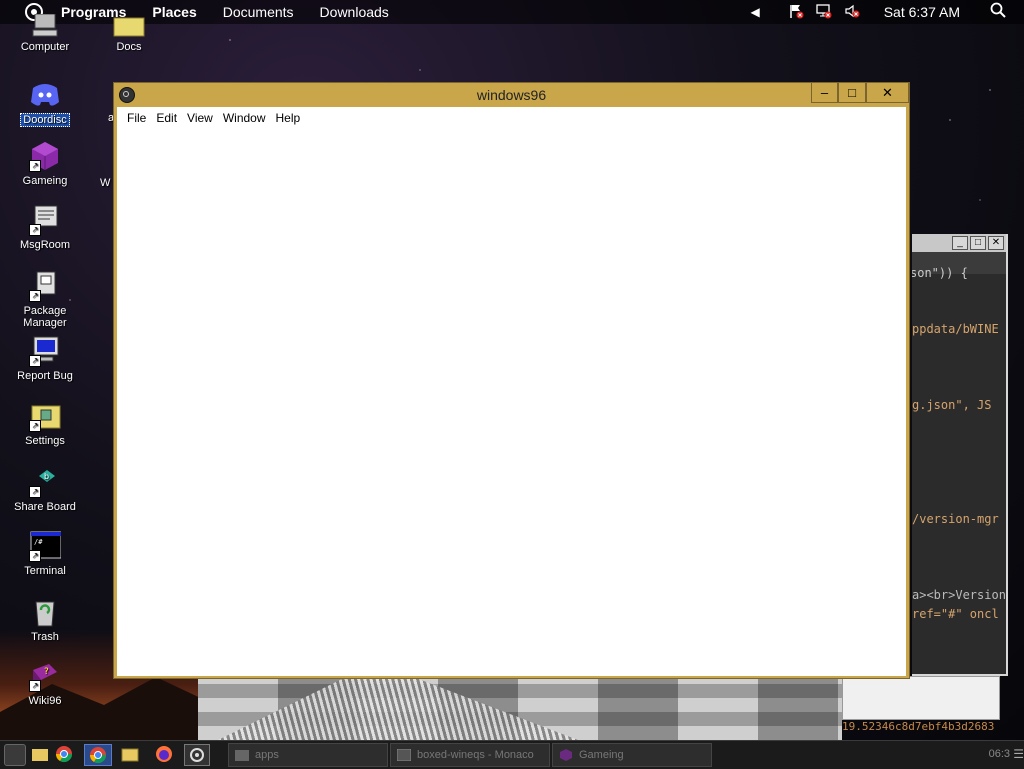  I want to click on game-viewport, so click(520, 709).